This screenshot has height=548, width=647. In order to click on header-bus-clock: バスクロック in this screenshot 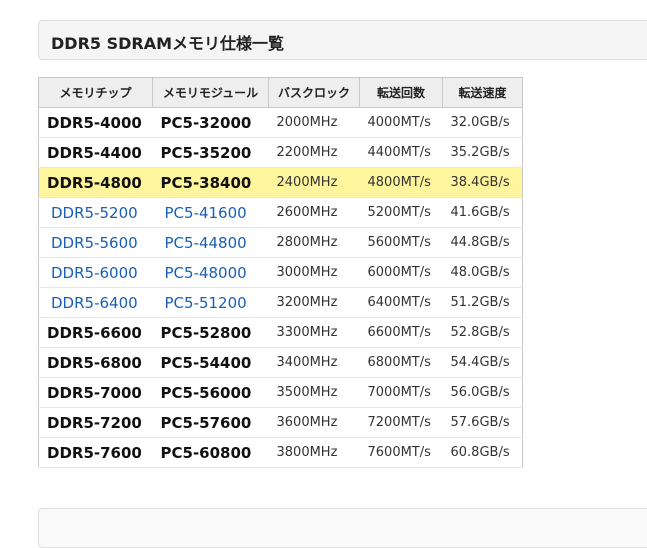, I will do `click(314, 92)`.